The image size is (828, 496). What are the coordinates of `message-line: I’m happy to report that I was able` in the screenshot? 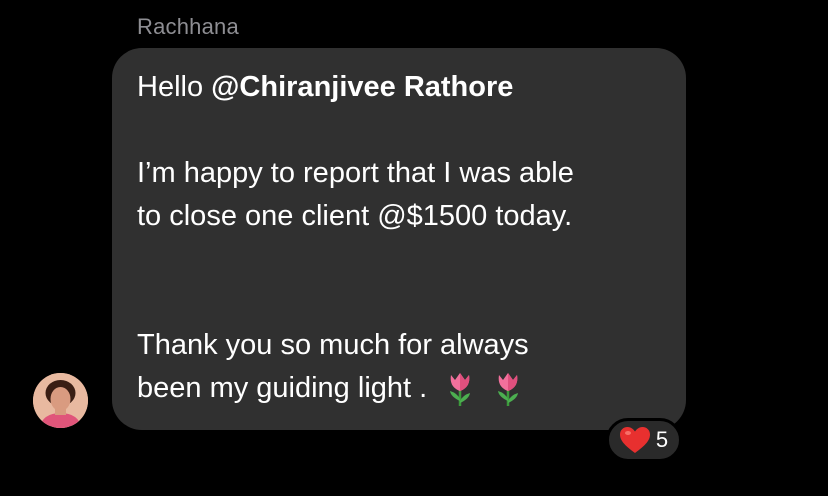 It's located at (355, 173).